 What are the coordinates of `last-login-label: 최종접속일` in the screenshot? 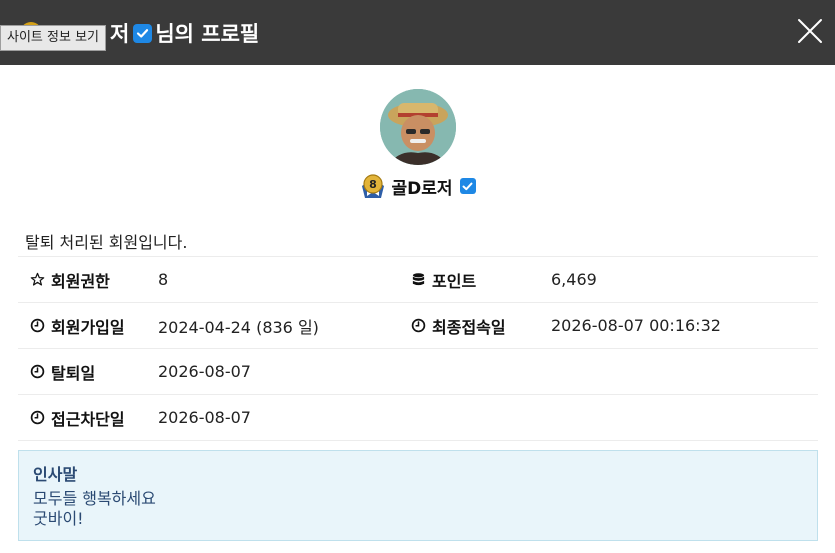 It's located at (481, 326).